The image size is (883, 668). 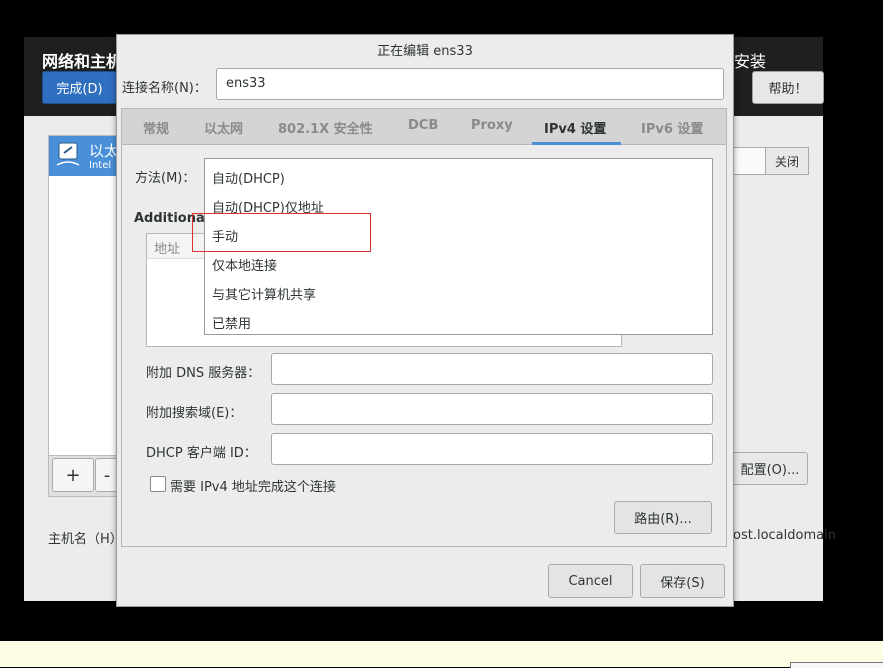 What do you see at coordinates (492, 409) in the screenshot?
I see `search-domains-input` at bounding box center [492, 409].